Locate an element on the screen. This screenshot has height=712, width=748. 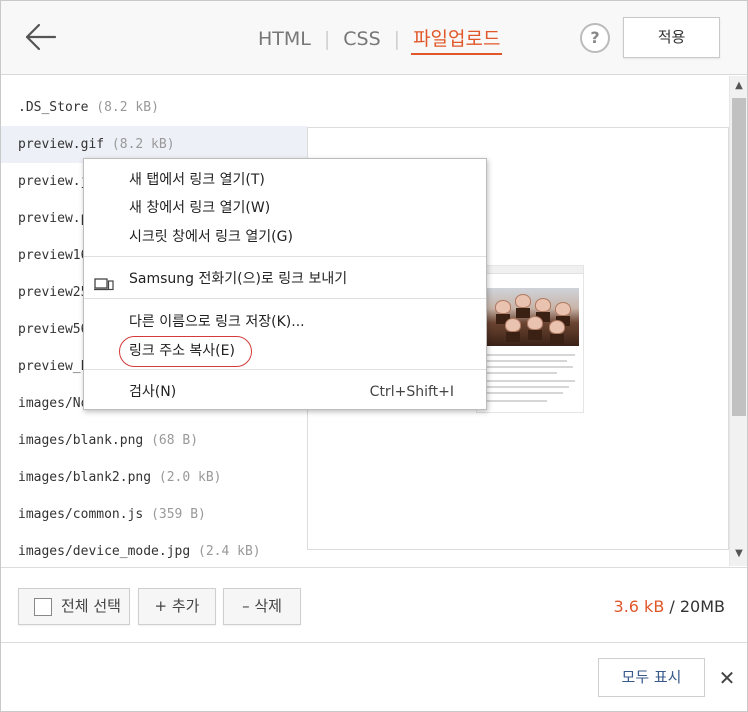
close-icon: ✕ is located at coordinates (727, 678).